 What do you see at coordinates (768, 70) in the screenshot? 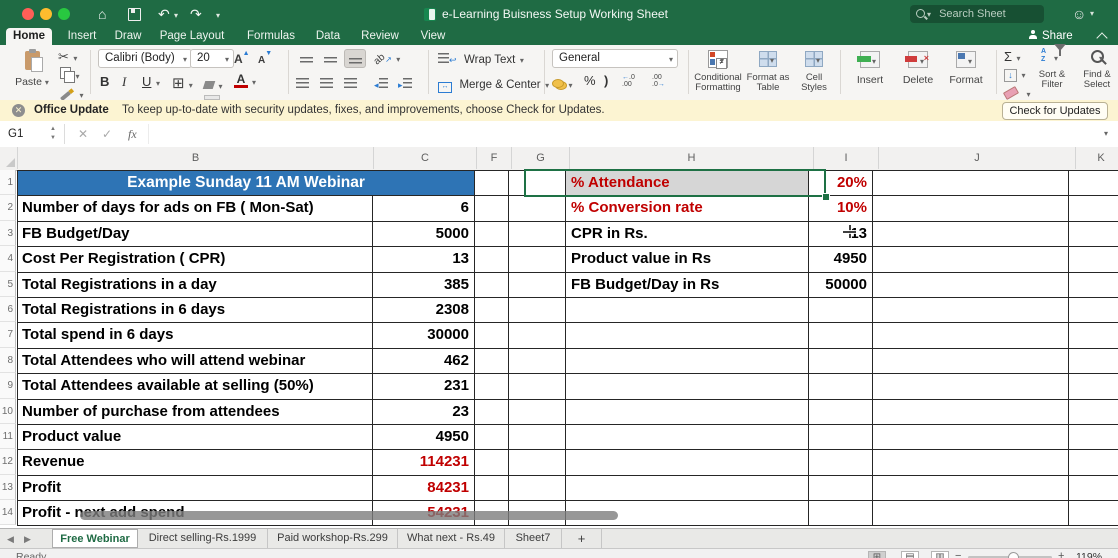
I see `format-as-table-button: ▾ Format as Table` at bounding box center [768, 70].